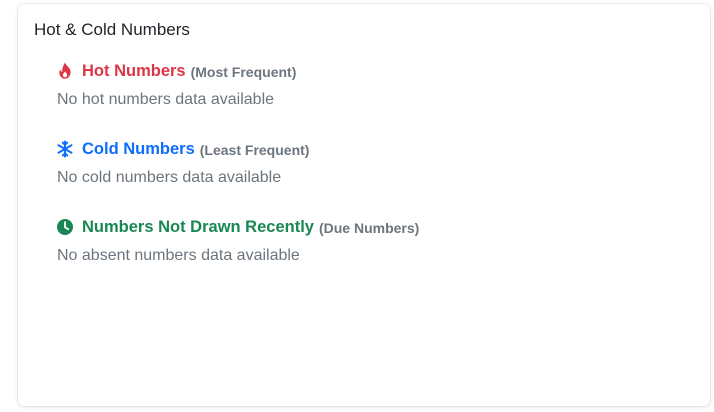 The height and width of the screenshot is (412, 714). What do you see at coordinates (112, 29) in the screenshot?
I see `card-title: Hot & Cold Numbers` at bounding box center [112, 29].